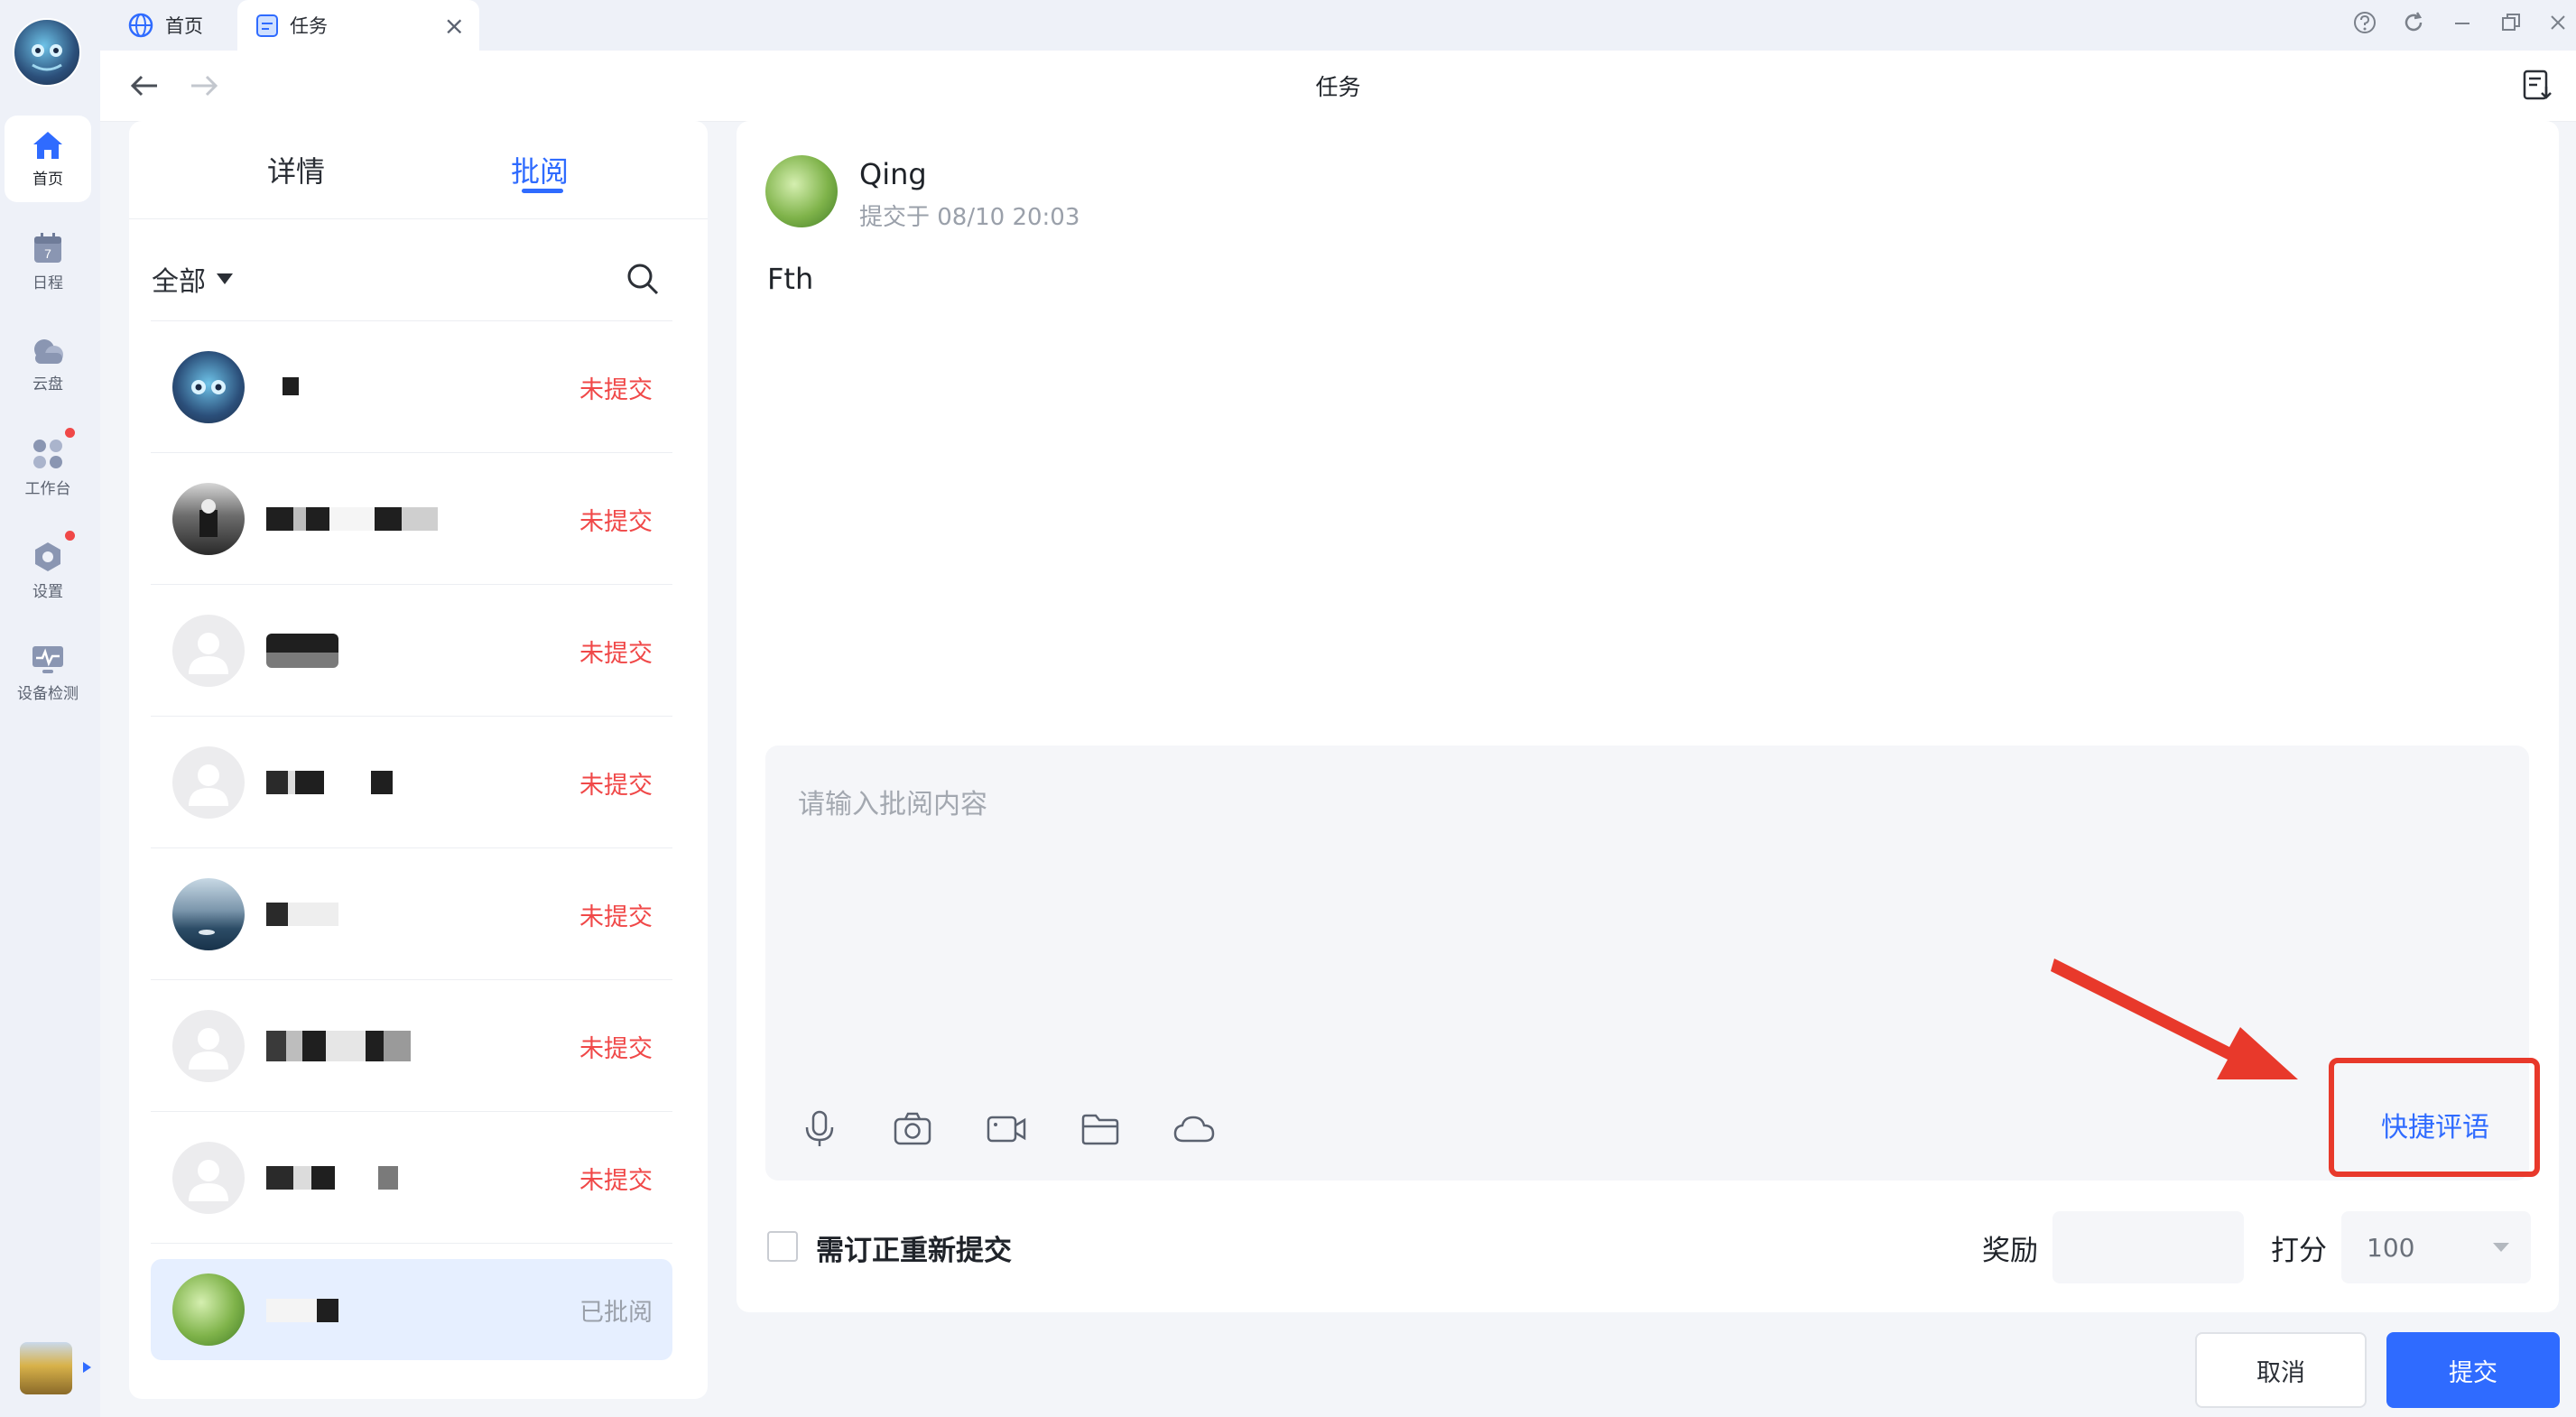  Describe the element at coordinates (208, 519) in the screenshot. I see `photo-avatar` at that location.